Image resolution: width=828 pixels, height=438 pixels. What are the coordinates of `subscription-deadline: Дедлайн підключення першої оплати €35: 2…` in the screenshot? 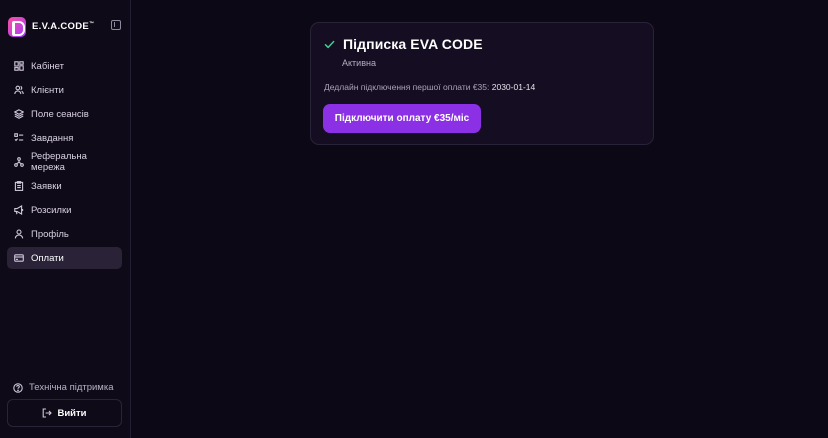 It's located at (429, 87).